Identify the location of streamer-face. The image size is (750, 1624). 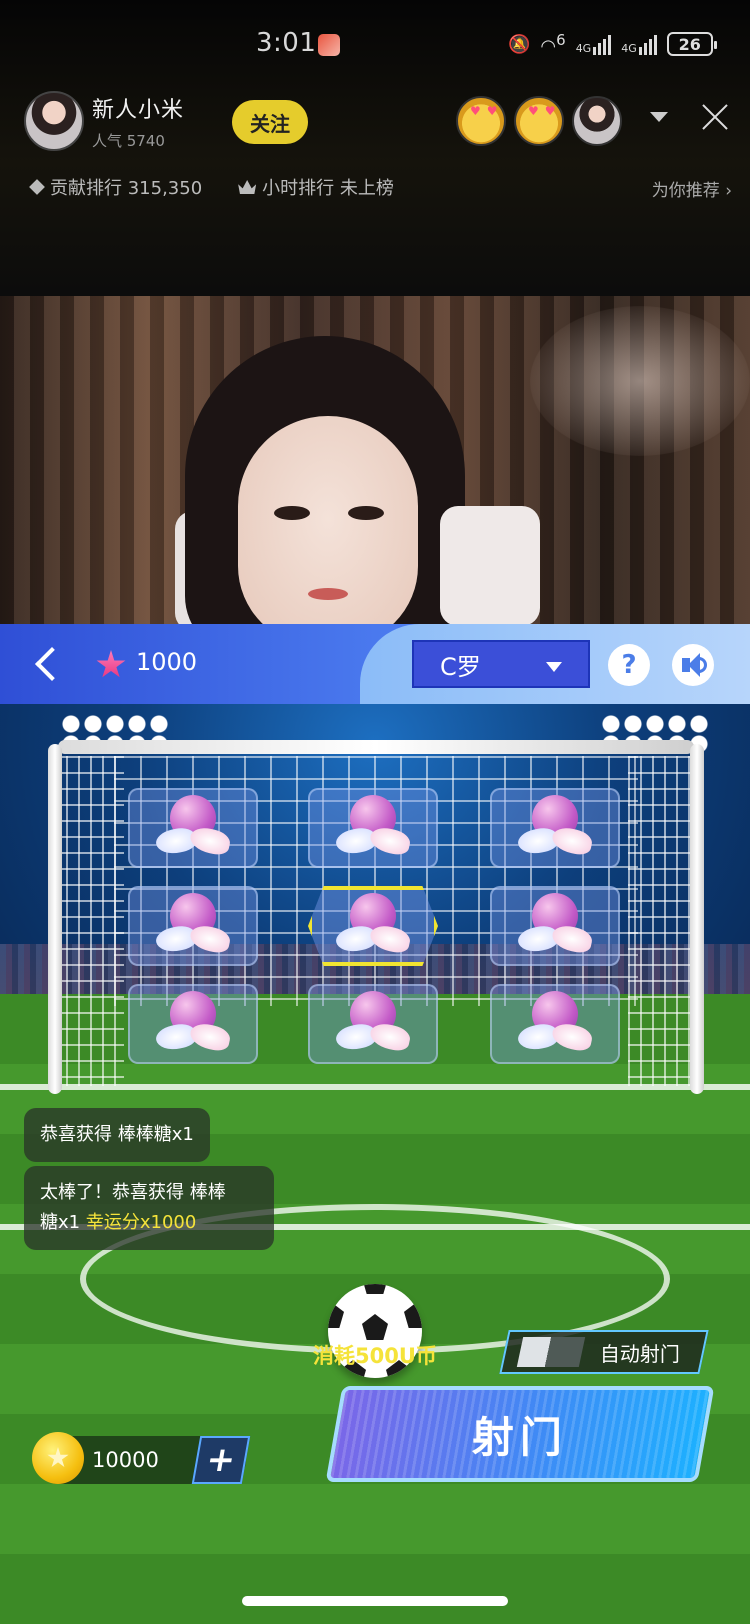
(328, 521).